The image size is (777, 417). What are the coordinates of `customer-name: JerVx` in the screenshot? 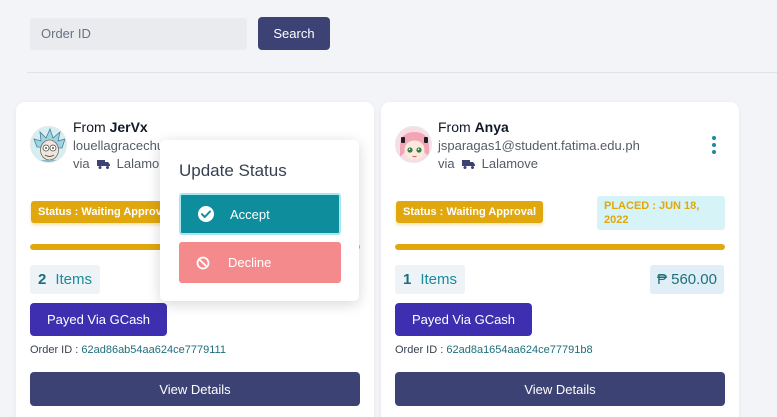 It's located at (128, 127).